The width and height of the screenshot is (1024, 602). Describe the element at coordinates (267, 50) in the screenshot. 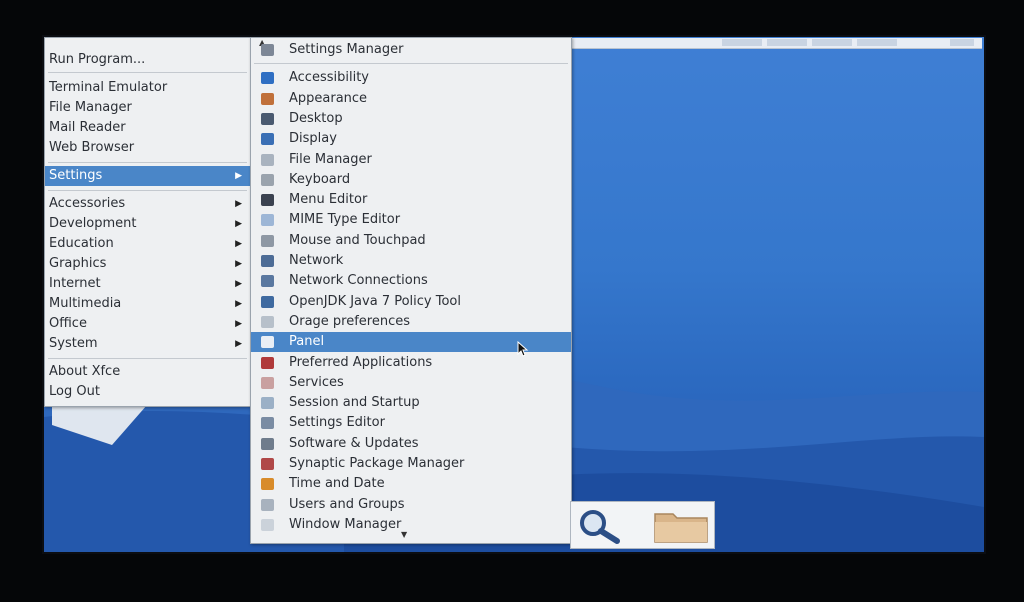

I see `settings-manager-icon` at that location.